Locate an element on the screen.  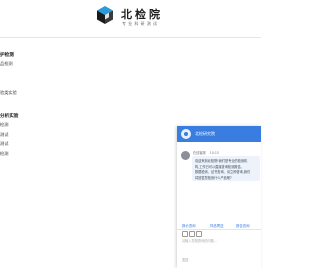
message-time: 10:15 is located at coordinates (214, 153).